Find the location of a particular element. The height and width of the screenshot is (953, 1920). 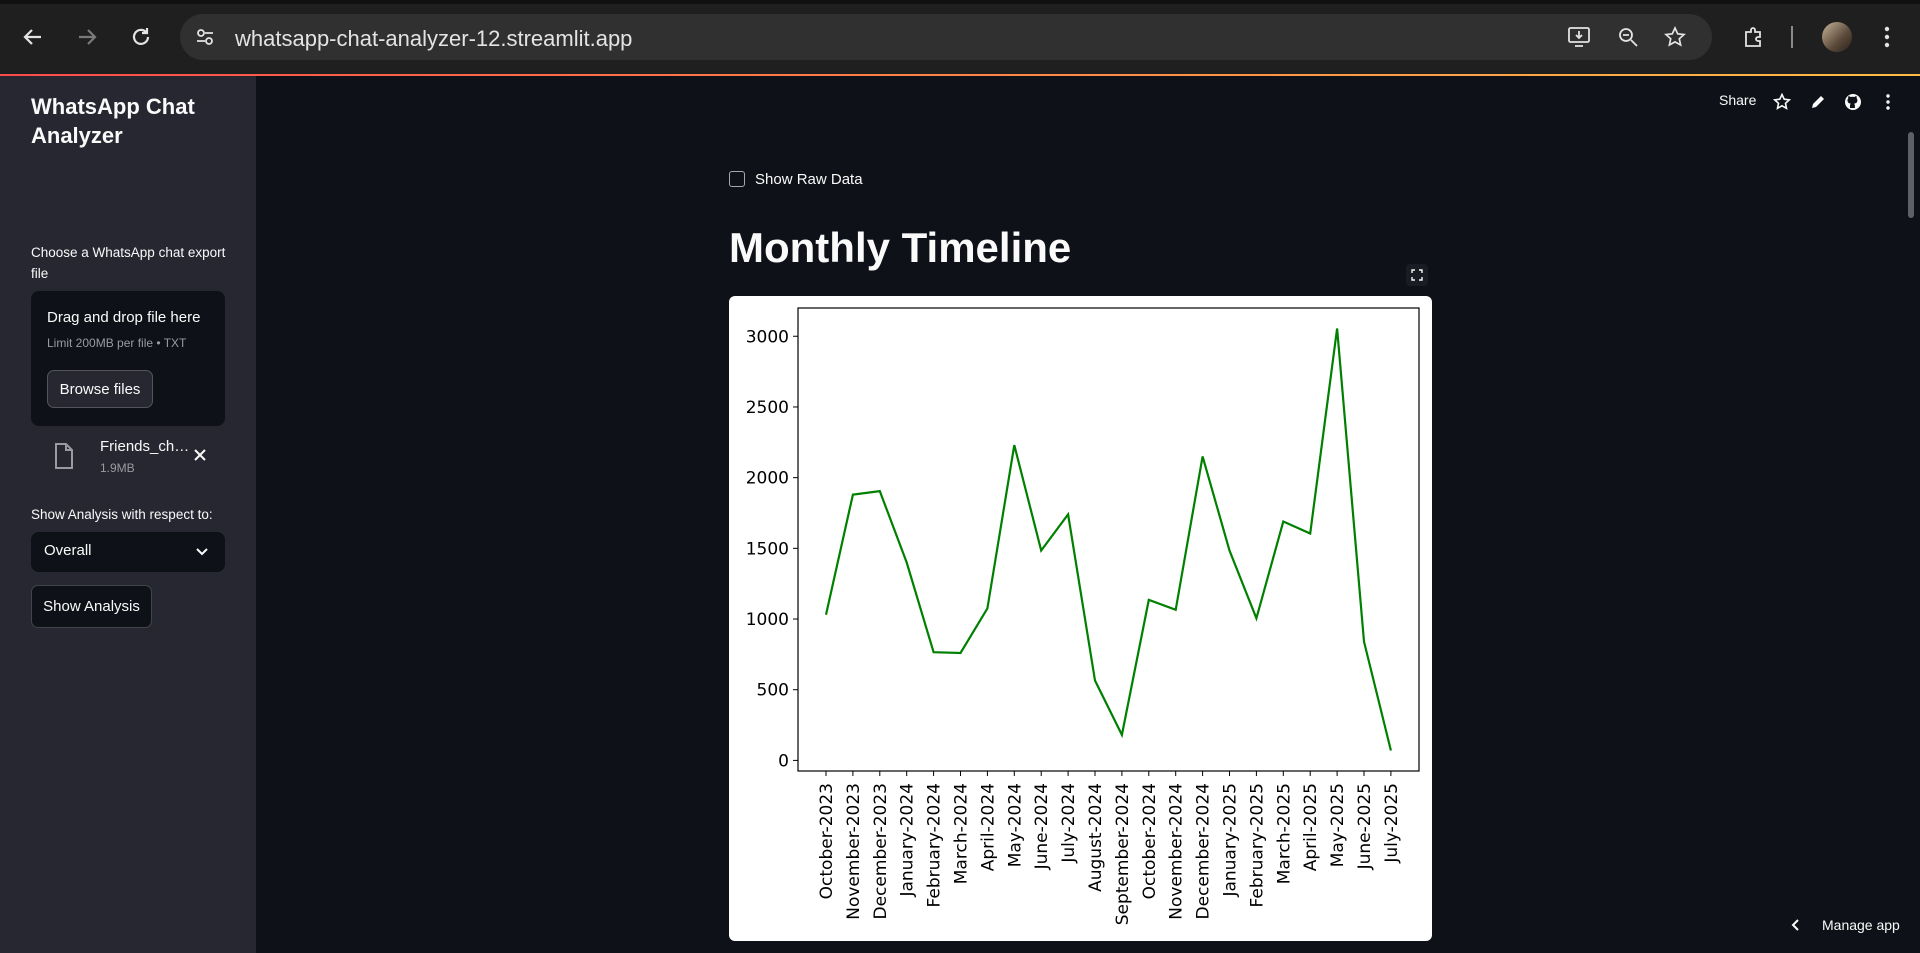

x-tick-label: February-2025 is located at coordinates (1257, 845).